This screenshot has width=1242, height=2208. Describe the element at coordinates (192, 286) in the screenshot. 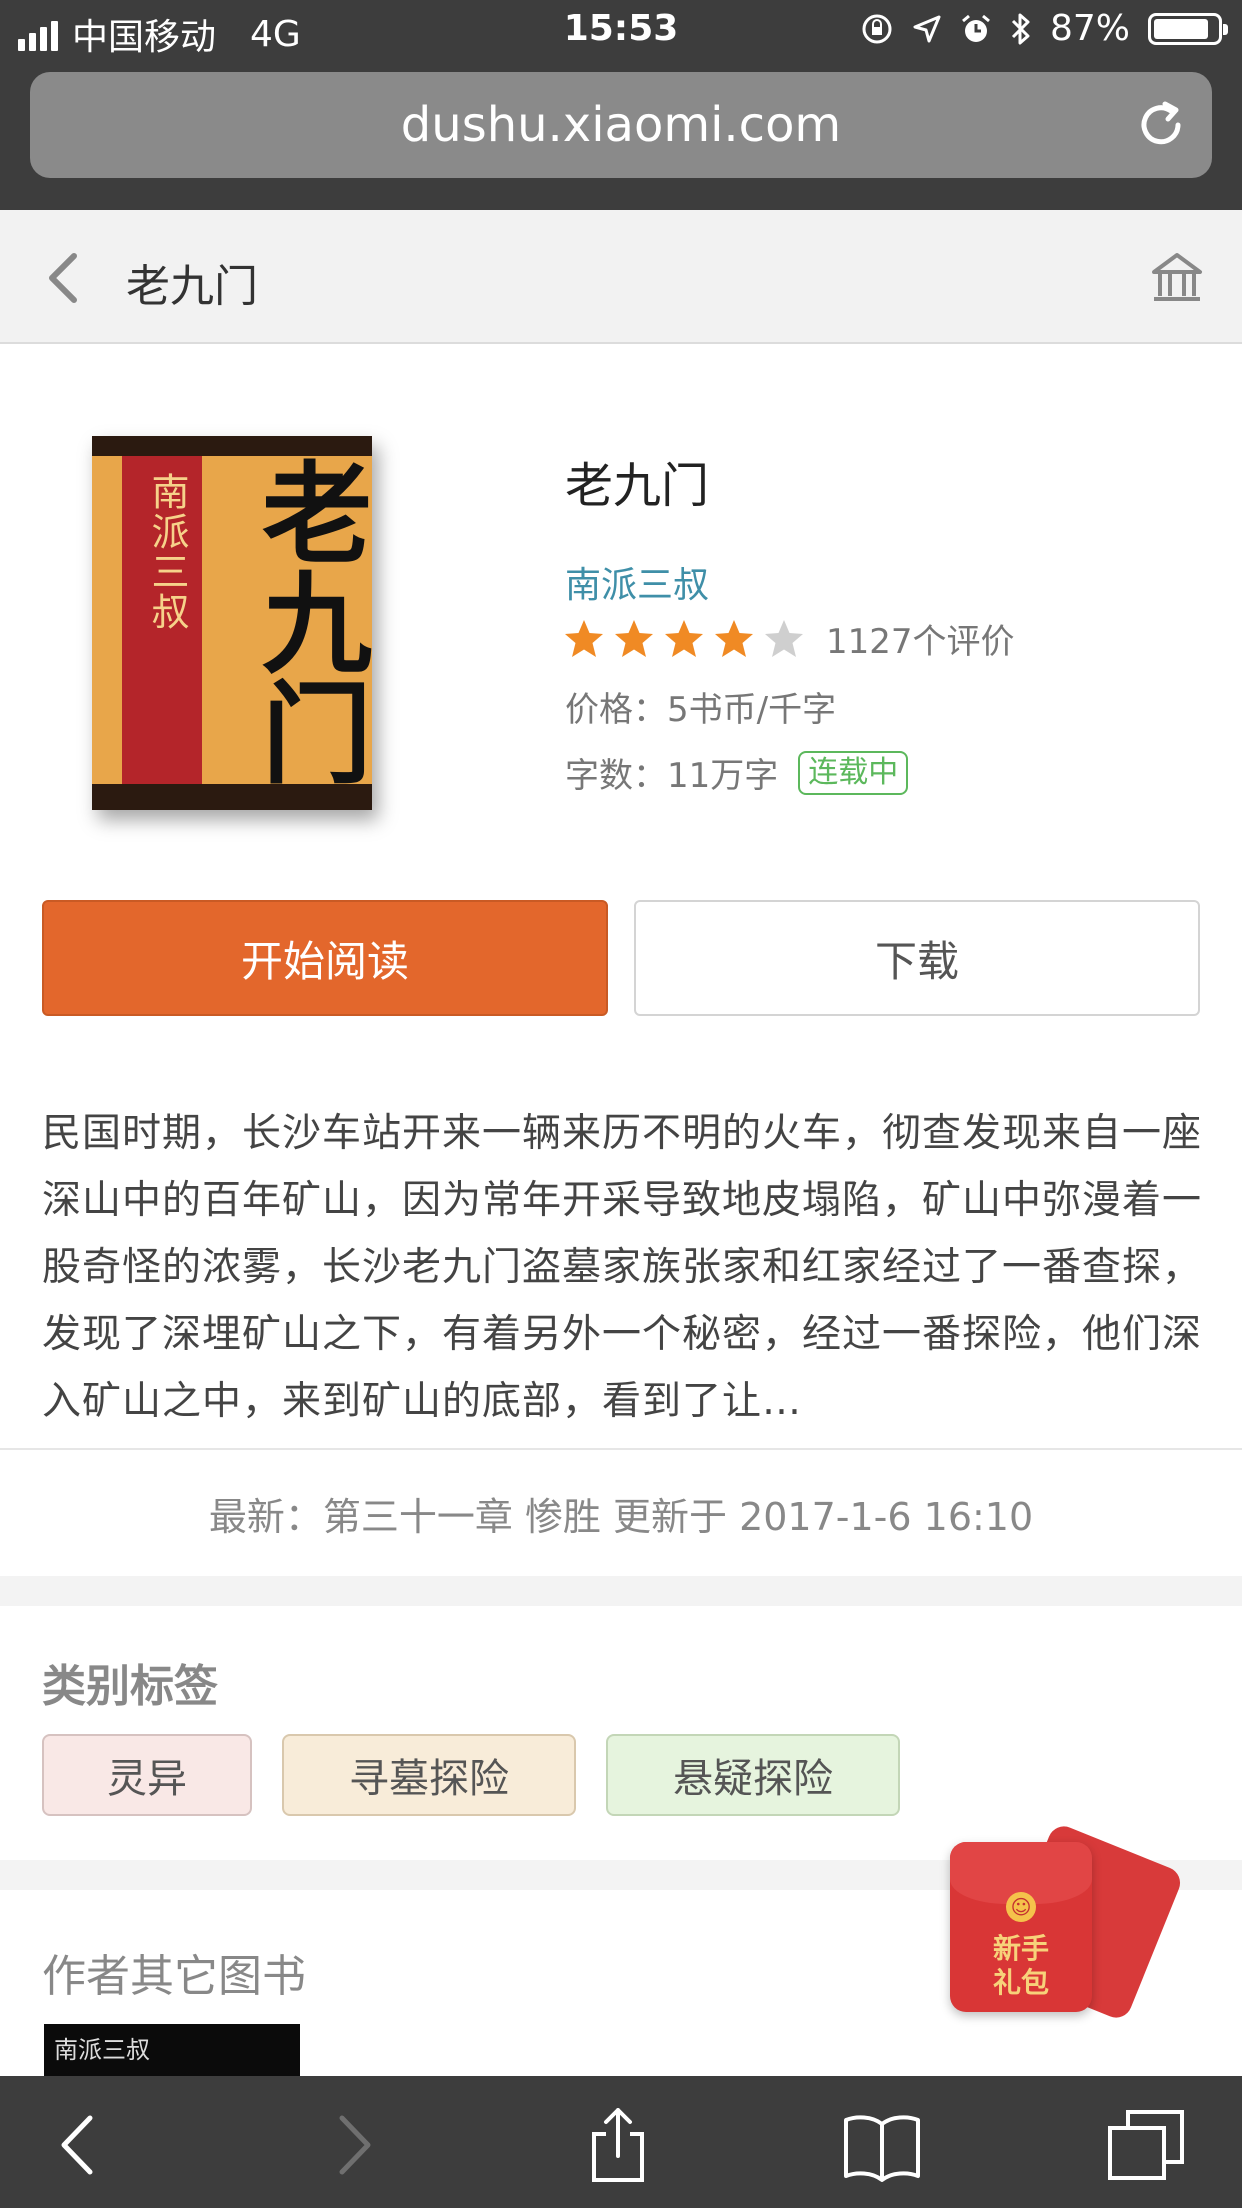

I see `page-title: 老九门` at that location.